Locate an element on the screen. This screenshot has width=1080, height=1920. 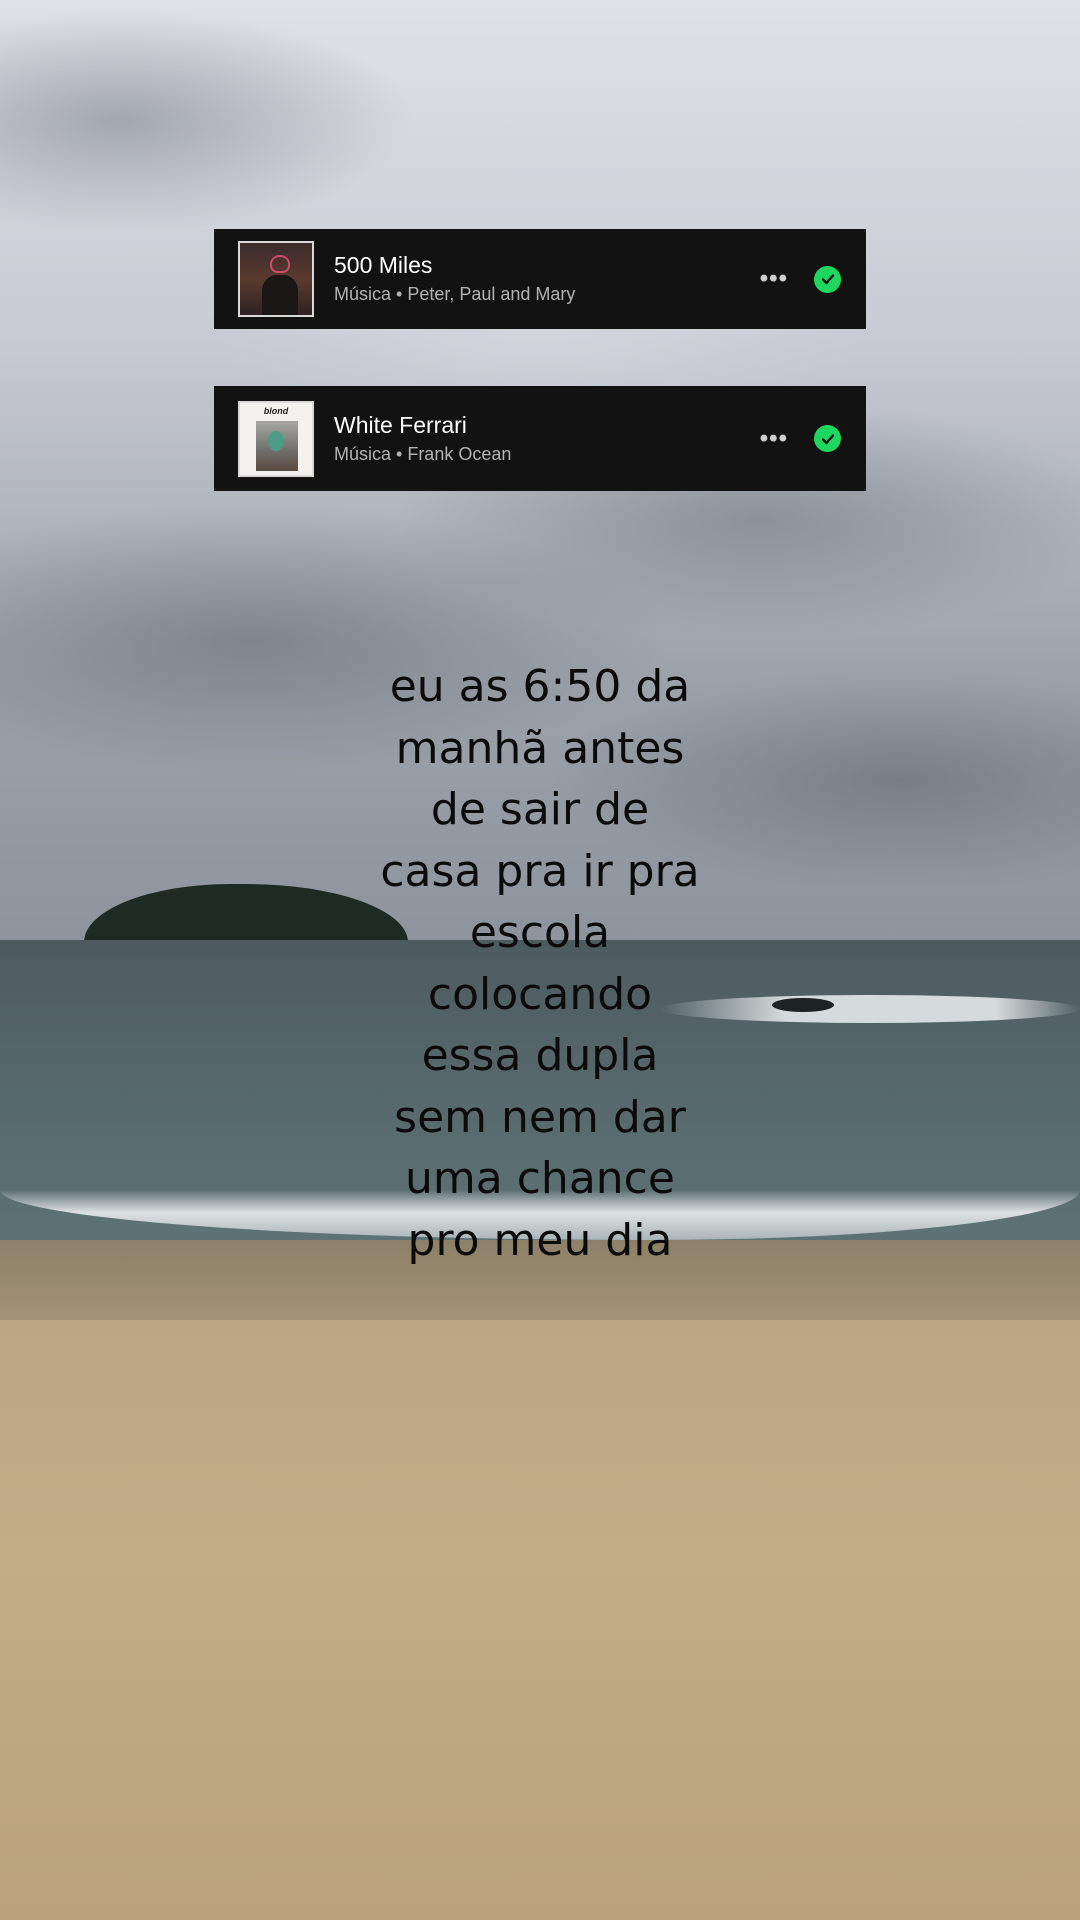
album-cover: blond is located at coordinates (276, 438).